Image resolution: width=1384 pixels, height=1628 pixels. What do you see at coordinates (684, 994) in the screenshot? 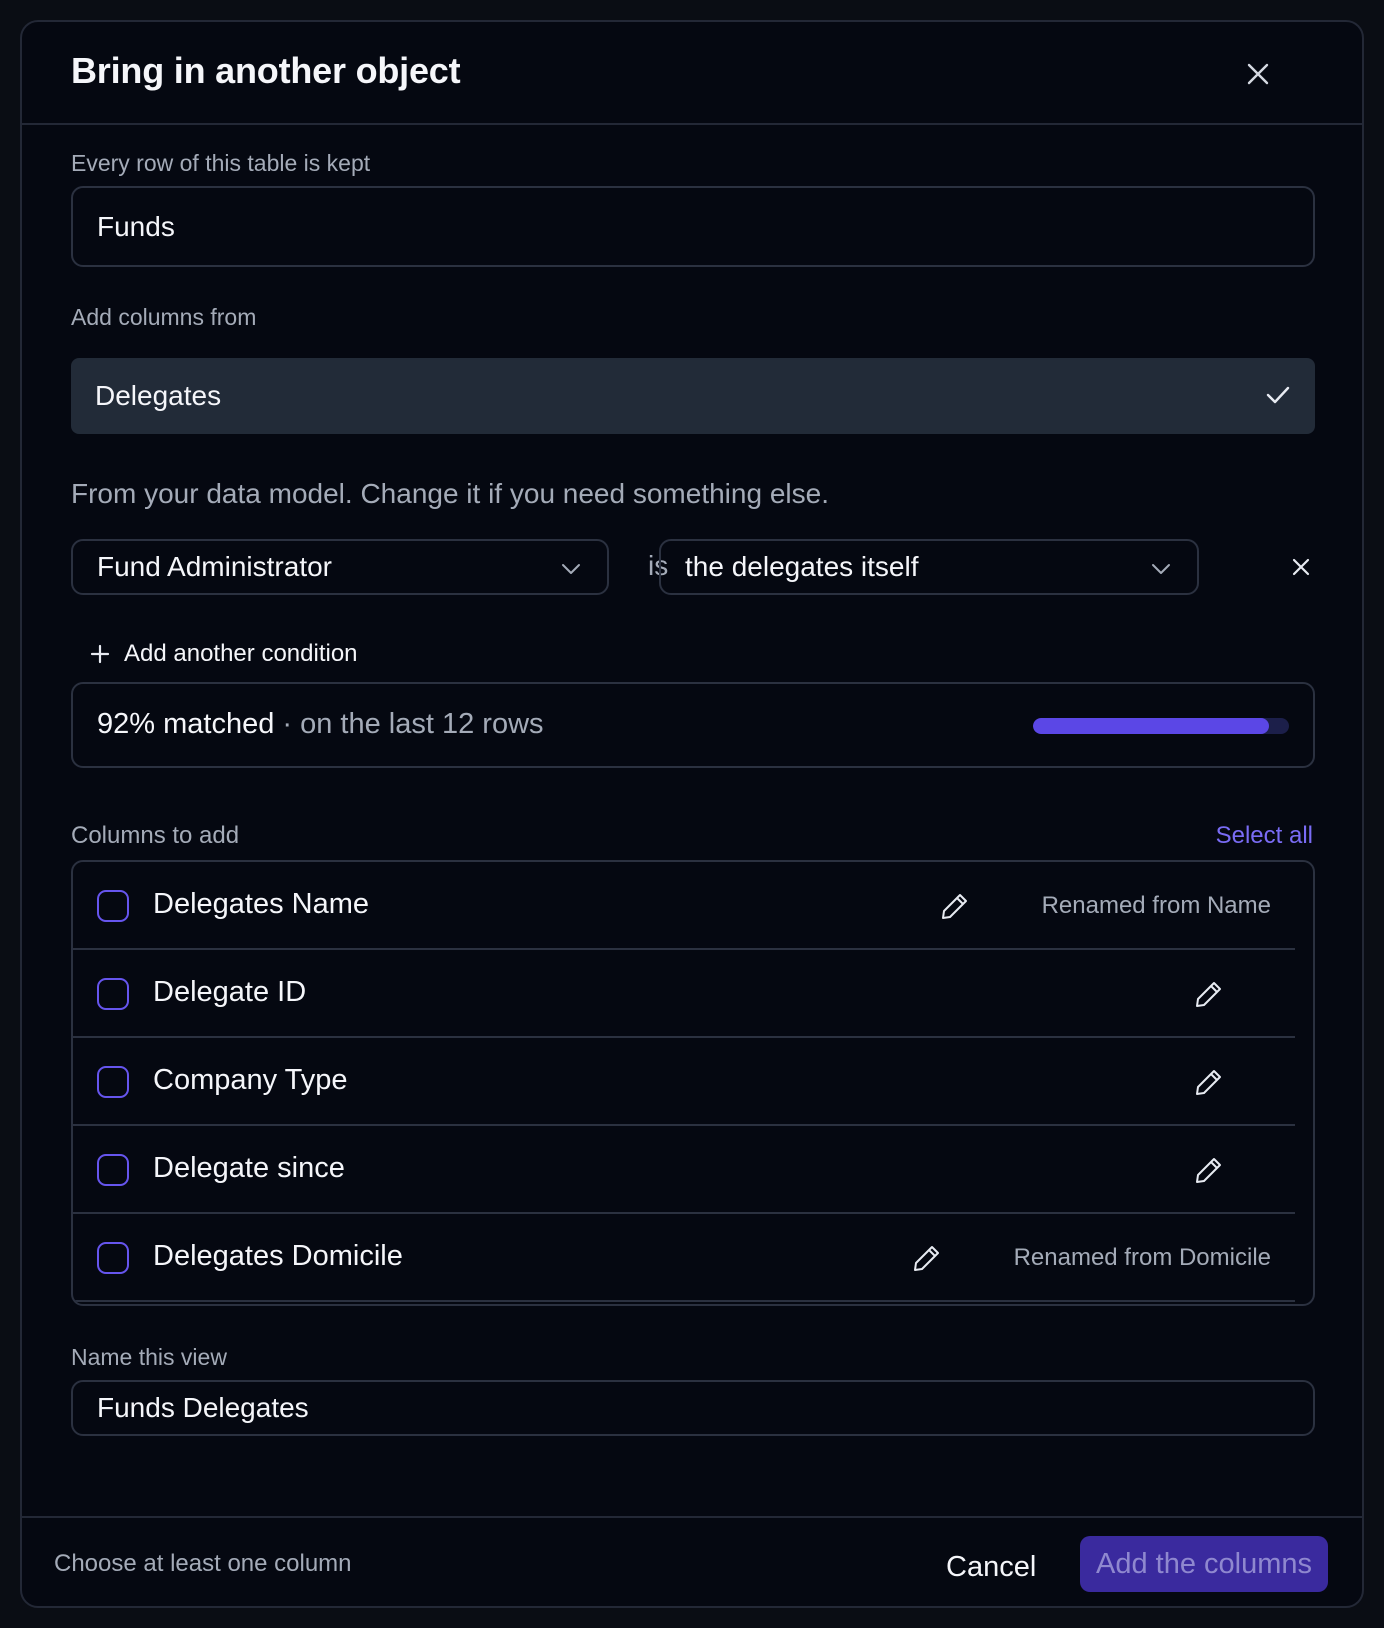
I see `list-item: Delegate ID` at bounding box center [684, 994].